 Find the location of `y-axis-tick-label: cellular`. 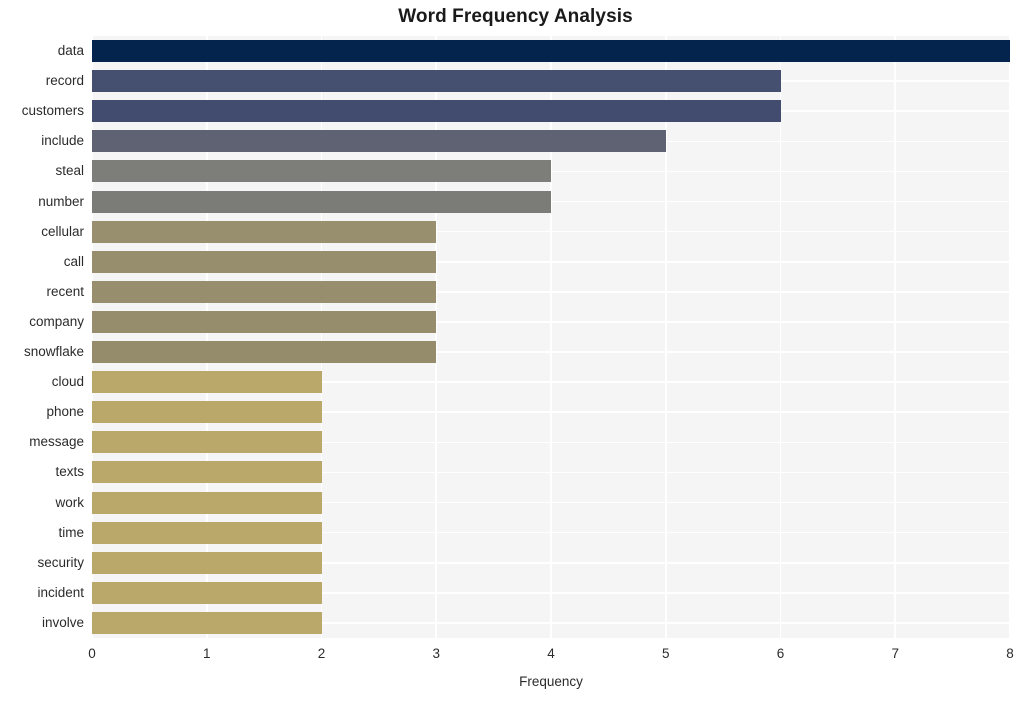

y-axis-tick-label: cellular is located at coordinates (62, 231).